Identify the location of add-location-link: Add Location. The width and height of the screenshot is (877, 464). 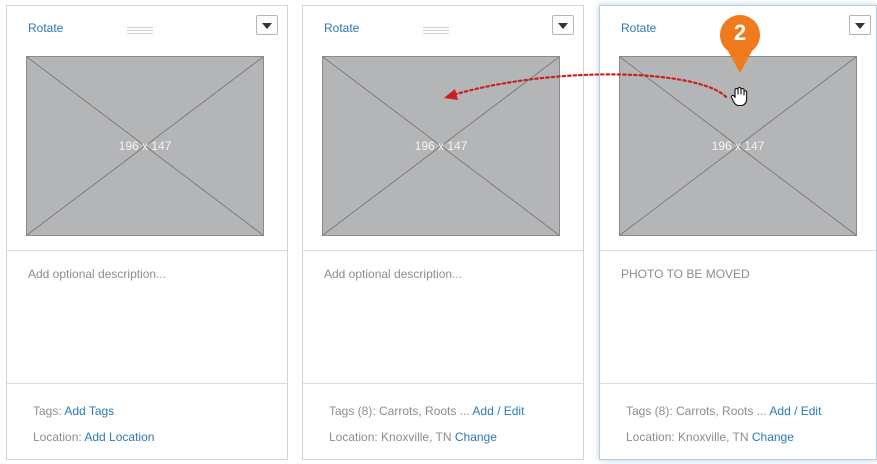
(119, 437).